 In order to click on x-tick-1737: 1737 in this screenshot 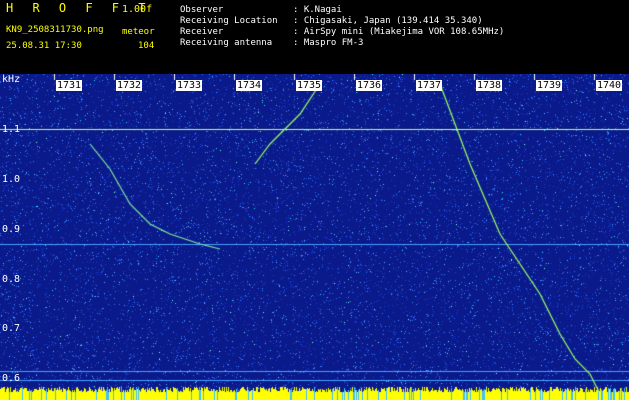, I will do `click(429, 85)`.